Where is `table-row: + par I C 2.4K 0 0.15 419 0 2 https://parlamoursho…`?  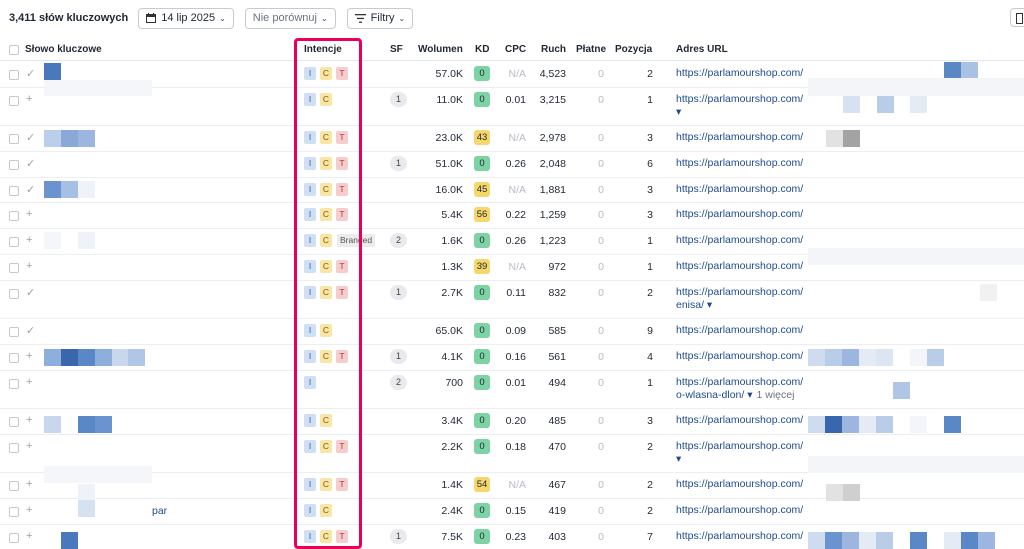
table-row: + par I C 2.4K 0 0.15 419 0 2 https://parlamoursho… is located at coordinates (512, 512).